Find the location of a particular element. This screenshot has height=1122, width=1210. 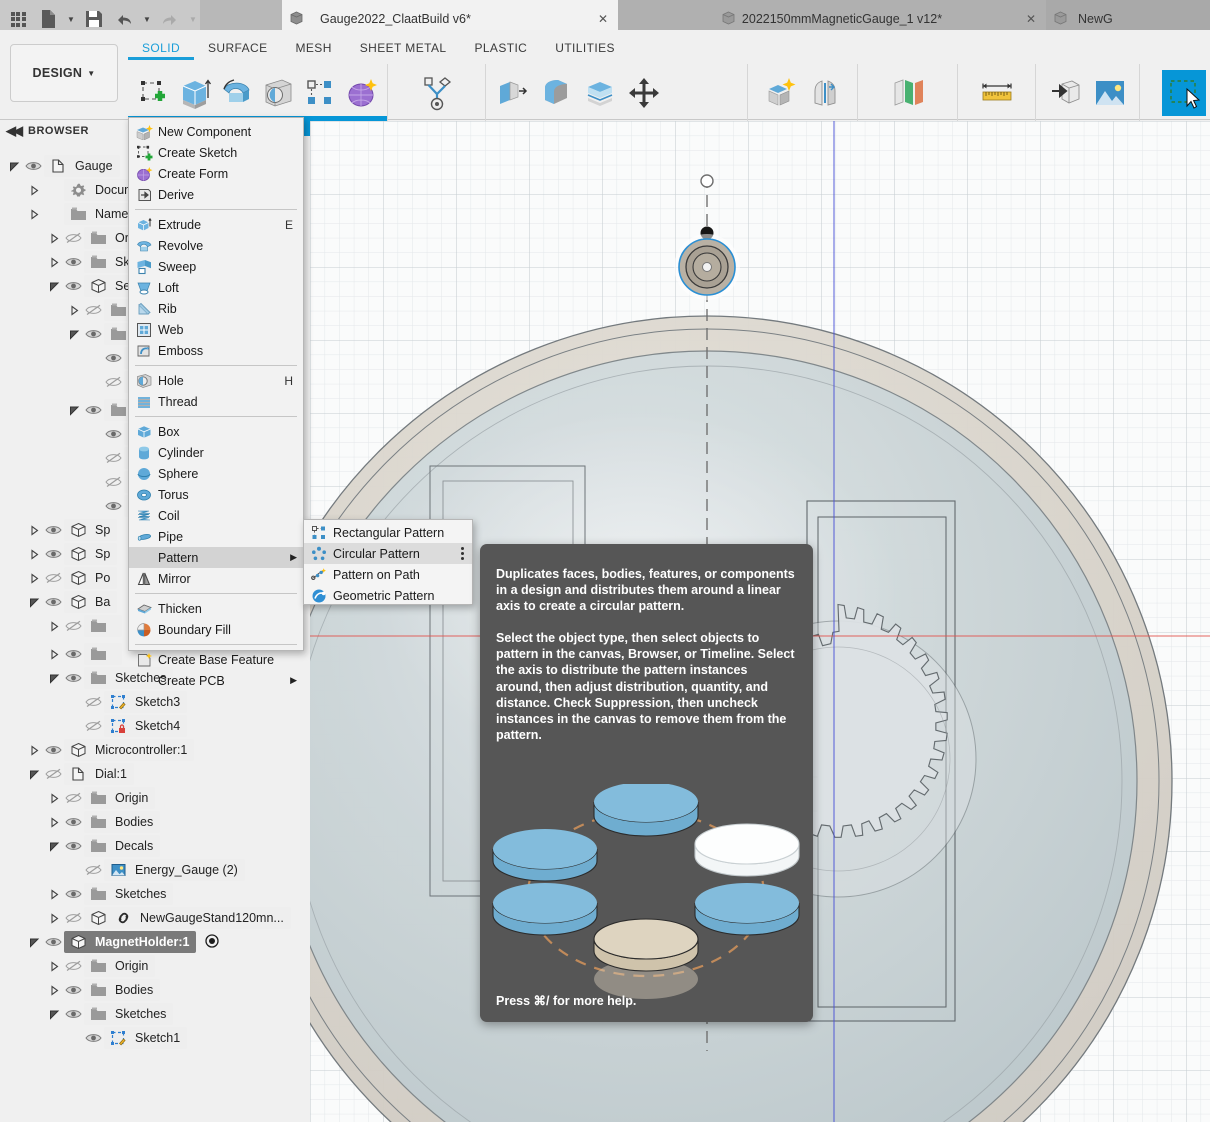

create-menu-item-torus: Torus is located at coordinates (216, 494).